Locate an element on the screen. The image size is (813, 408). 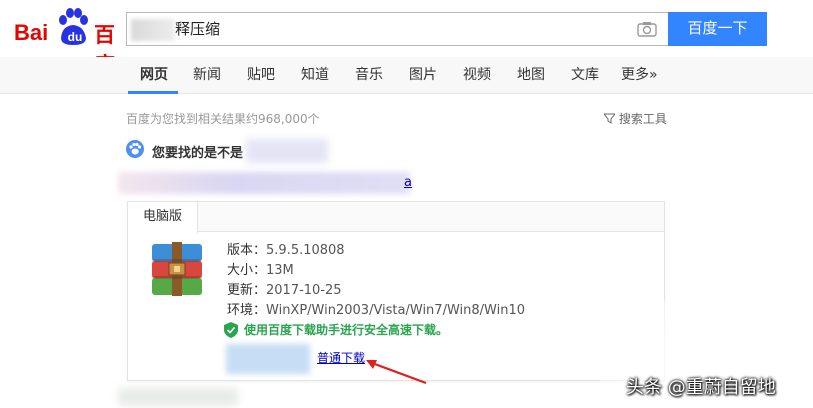
info-updated-label: 更新： is located at coordinates (247, 290).